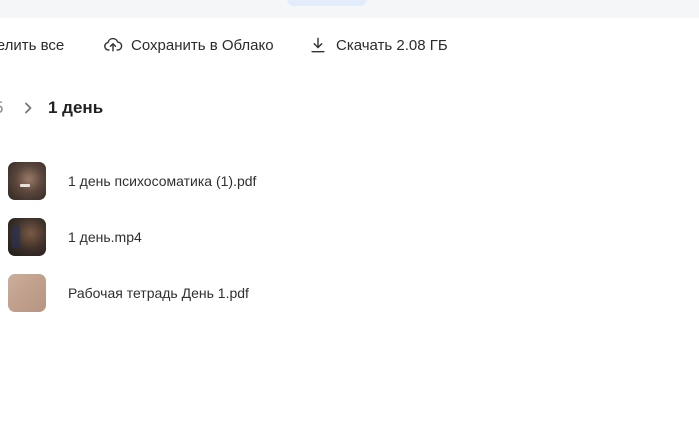 The height and width of the screenshot is (429, 699). What do you see at coordinates (76, 107) in the screenshot?
I see `breadcrumb-current: 1 день` at bounding box center [76, 107].